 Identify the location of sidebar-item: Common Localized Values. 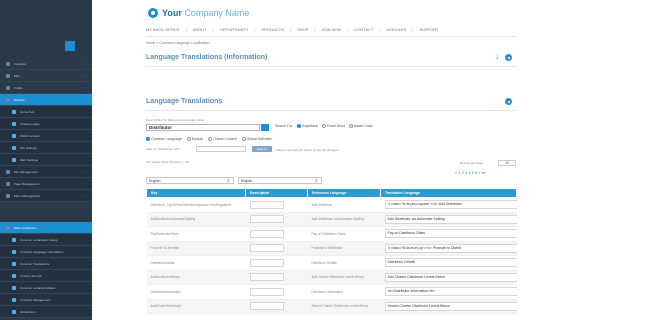
(46, 288).